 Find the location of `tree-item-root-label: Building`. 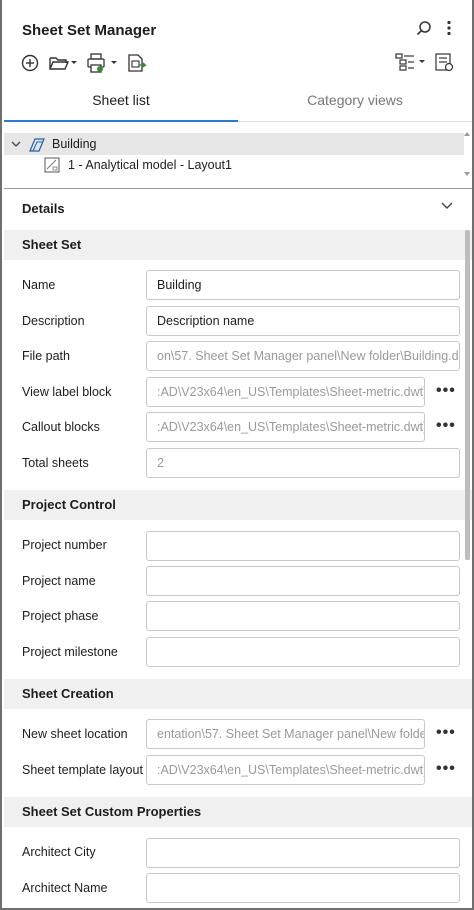

tree-item-root-label: Building is located at coordinates (74, 144).